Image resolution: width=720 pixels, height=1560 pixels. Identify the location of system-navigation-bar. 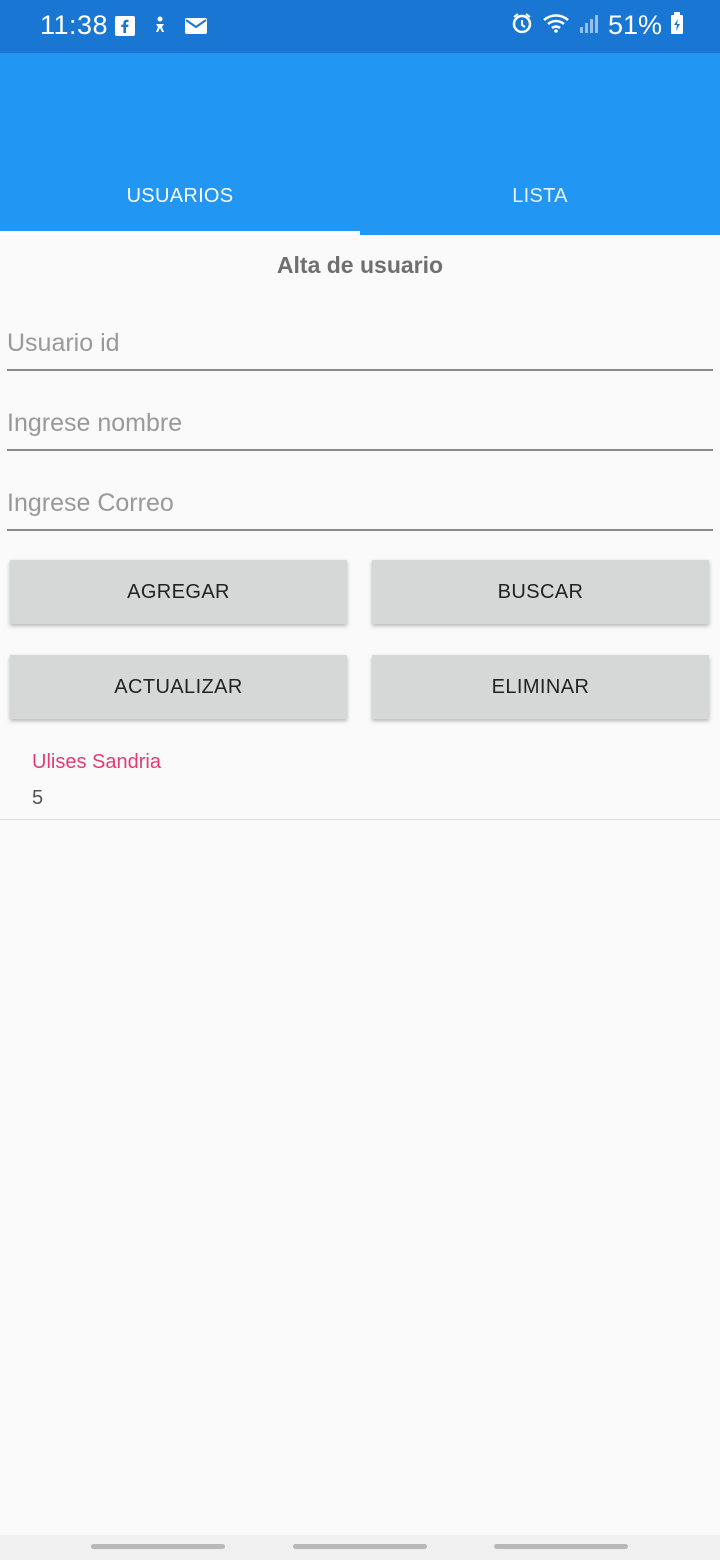
(360, 1547).